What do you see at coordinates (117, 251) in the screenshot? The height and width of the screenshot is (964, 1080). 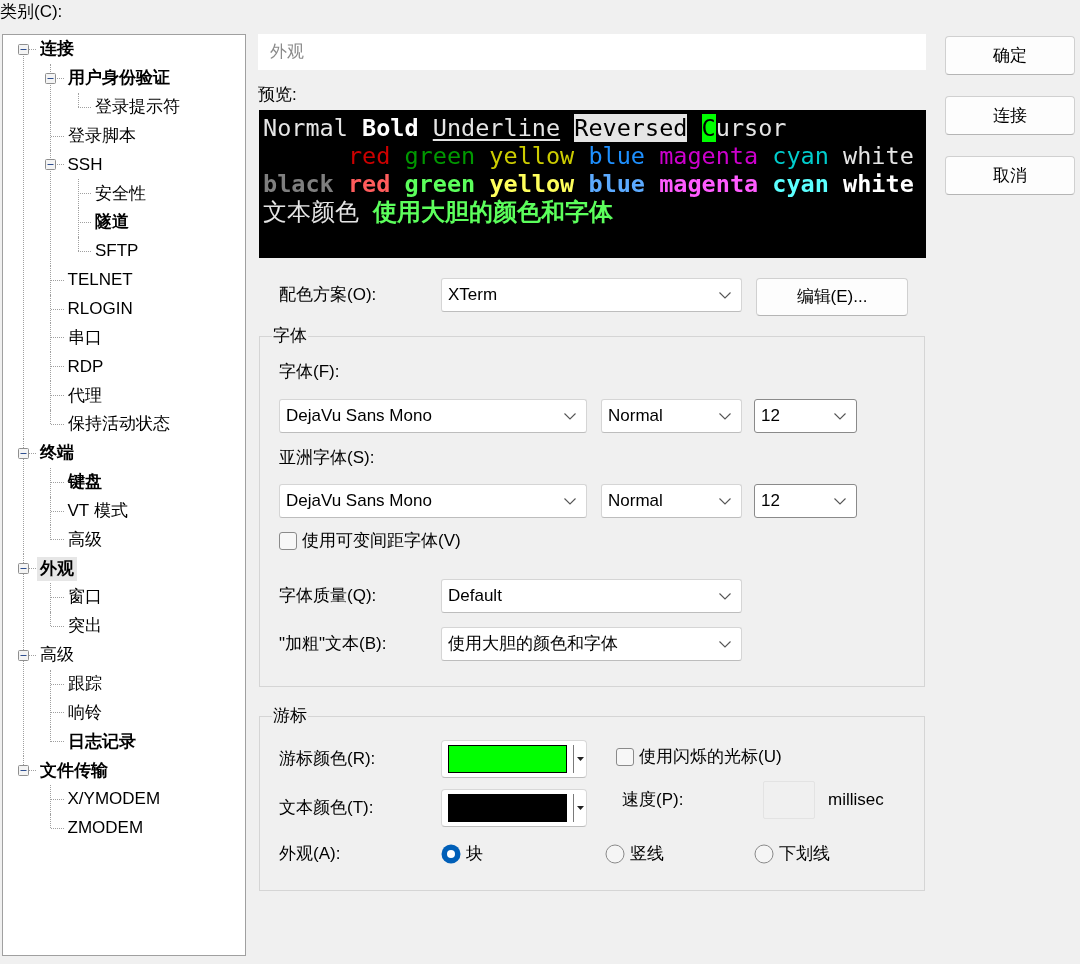 I see `tree-item: SFTP` at bounding box center [117, 251].